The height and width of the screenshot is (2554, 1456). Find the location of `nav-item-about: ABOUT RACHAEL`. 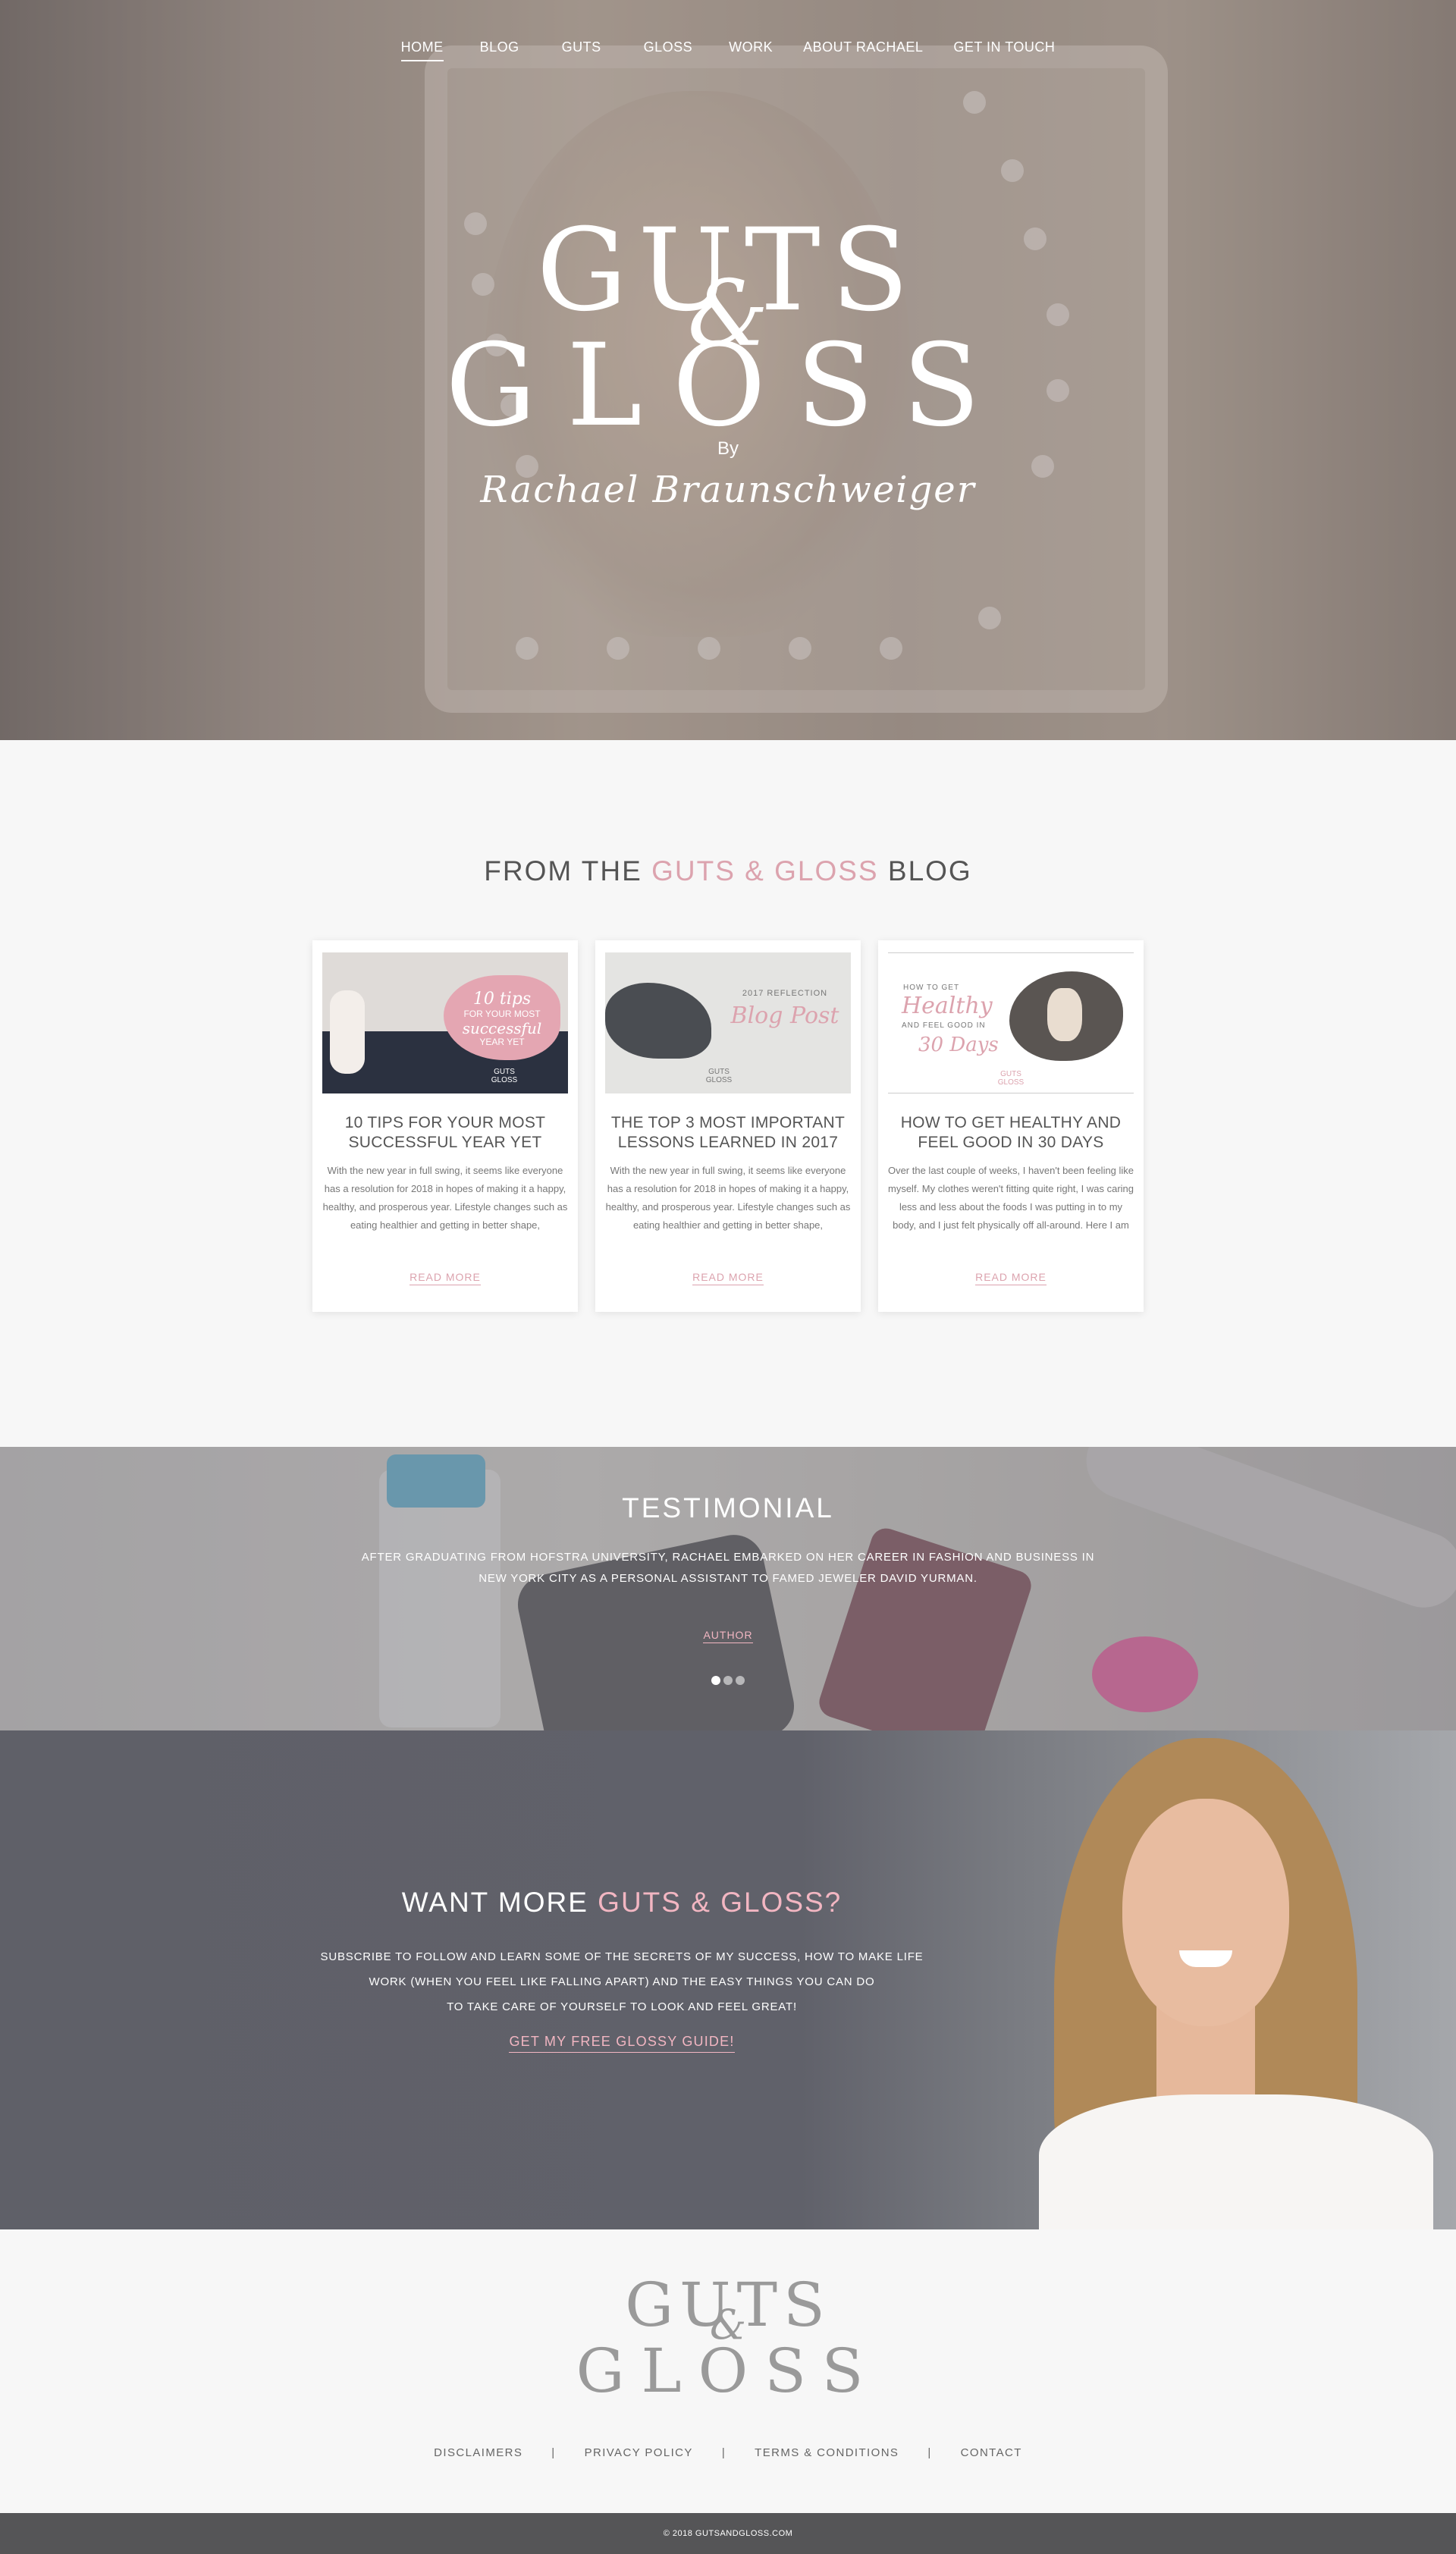

nav-item-about: ABOUT RACHAEL is located at coordinates (863, 47).